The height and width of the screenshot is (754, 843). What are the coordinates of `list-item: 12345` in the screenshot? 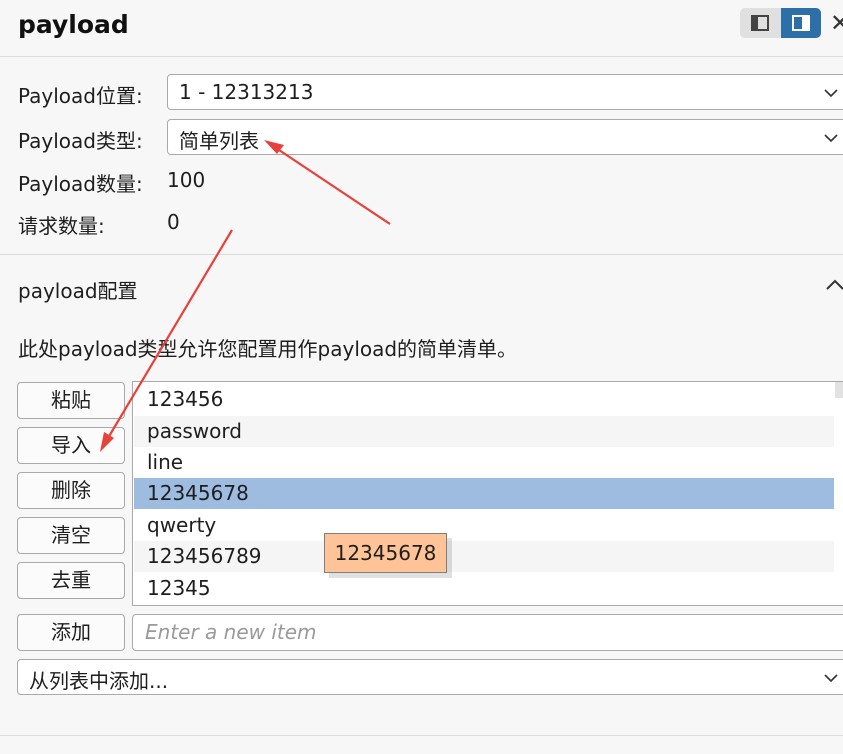 It's located at (484, 588).